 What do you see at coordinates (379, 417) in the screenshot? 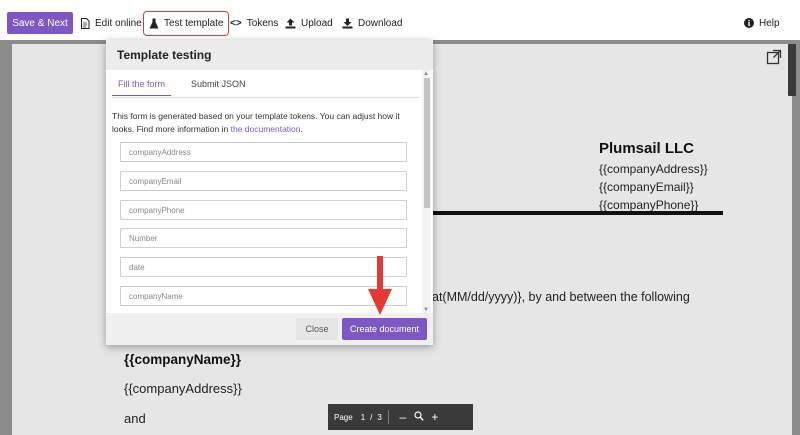
I see `total-pages: 3` at bounding box center [379, 417].